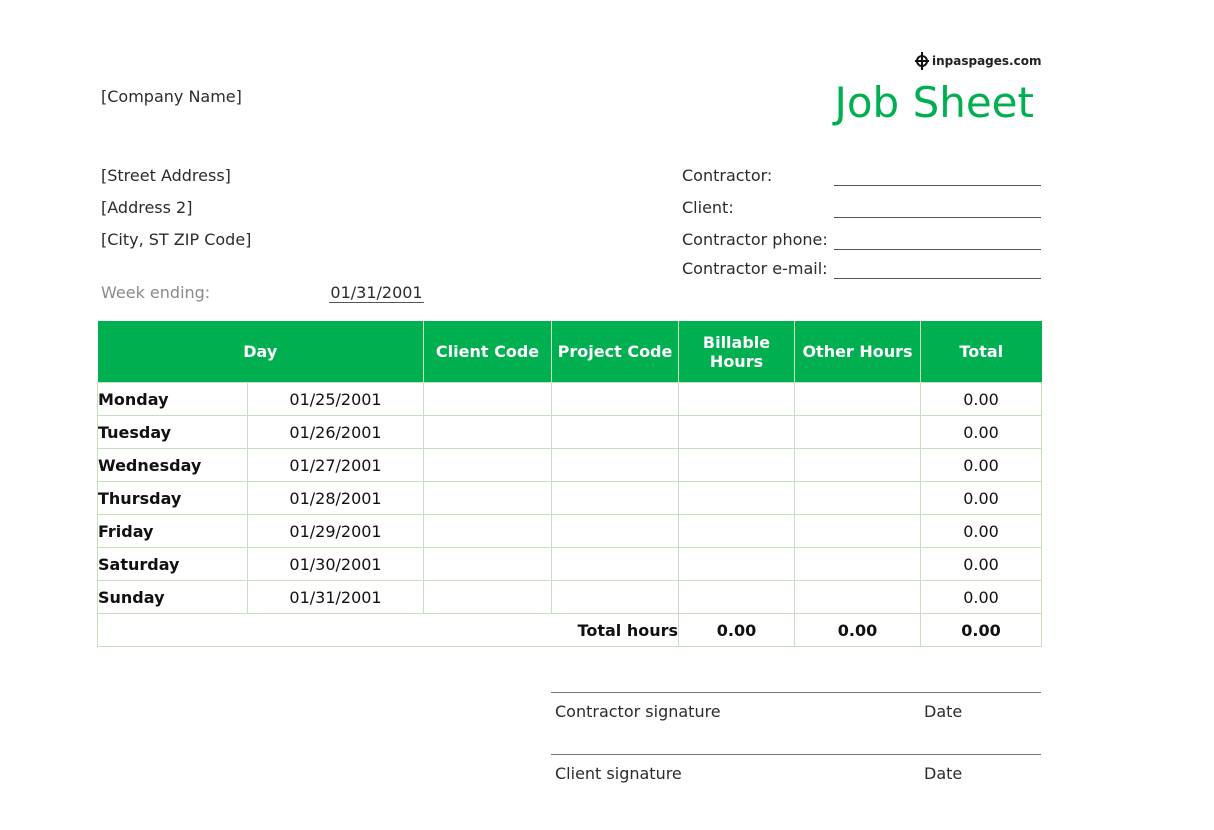  Describe the element at coordinates (171, 96) in the screenshot. I see `company-name: [Company Name]` at that location.